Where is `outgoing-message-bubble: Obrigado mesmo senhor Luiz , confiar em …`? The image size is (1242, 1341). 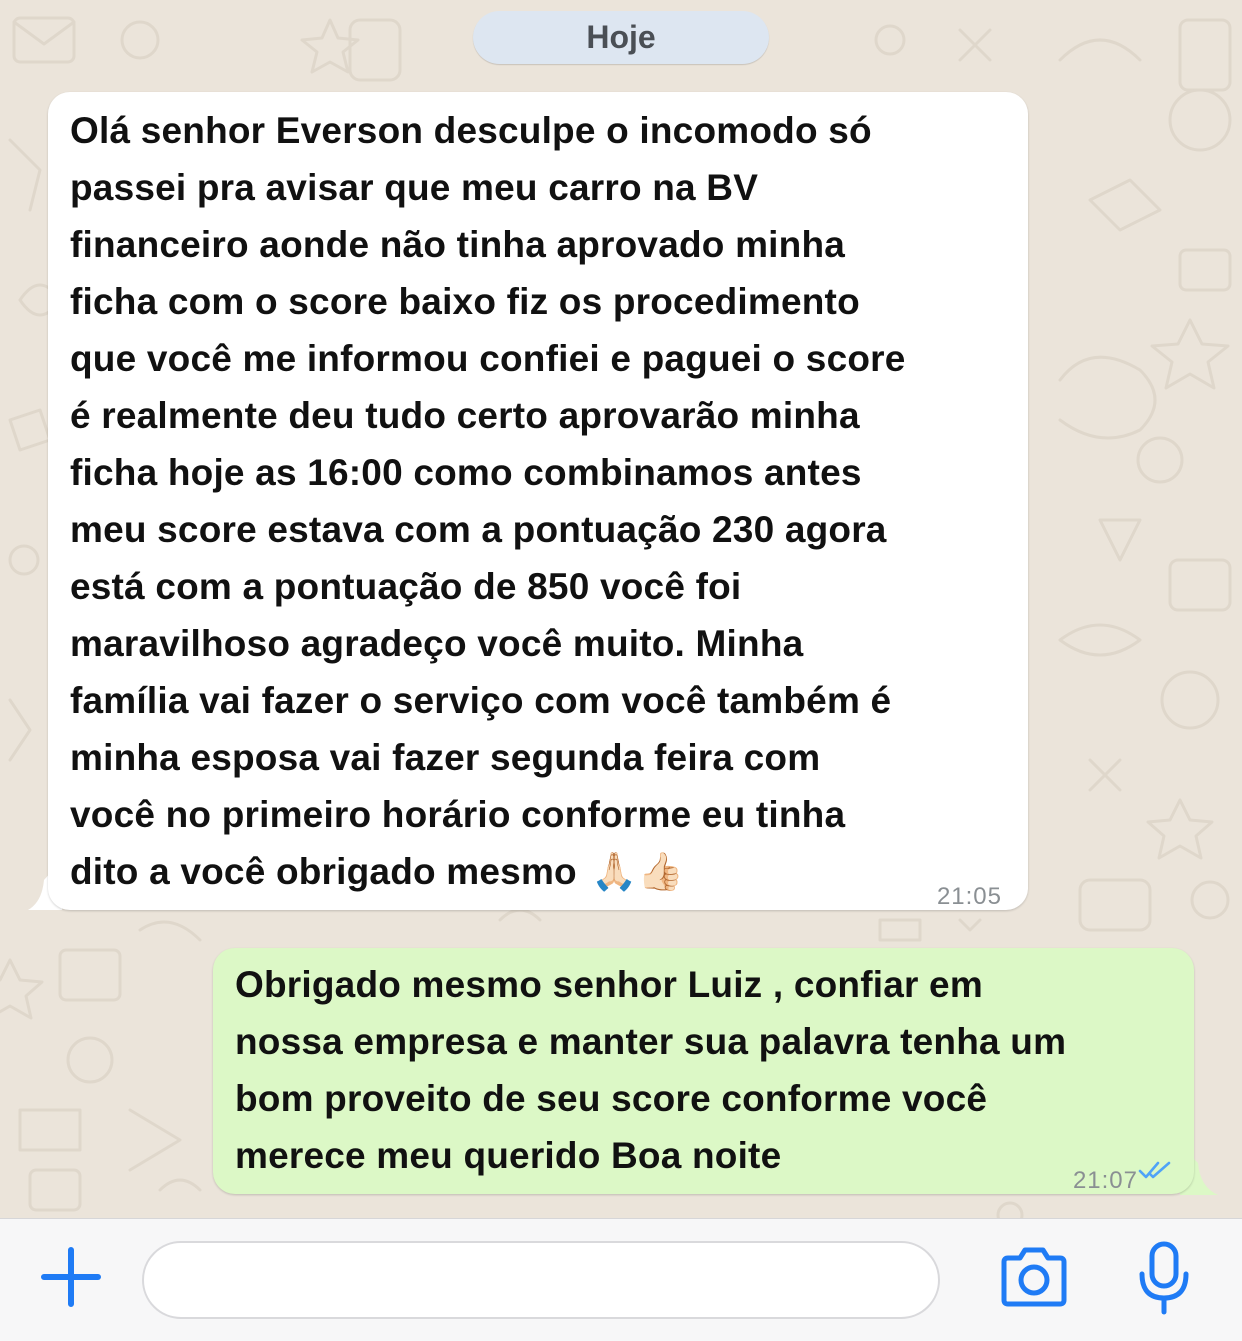 outgoing-message-bubble: Obrigado mesmo senhor Luiz , confiar em … is located at coordinates (703, 1071).